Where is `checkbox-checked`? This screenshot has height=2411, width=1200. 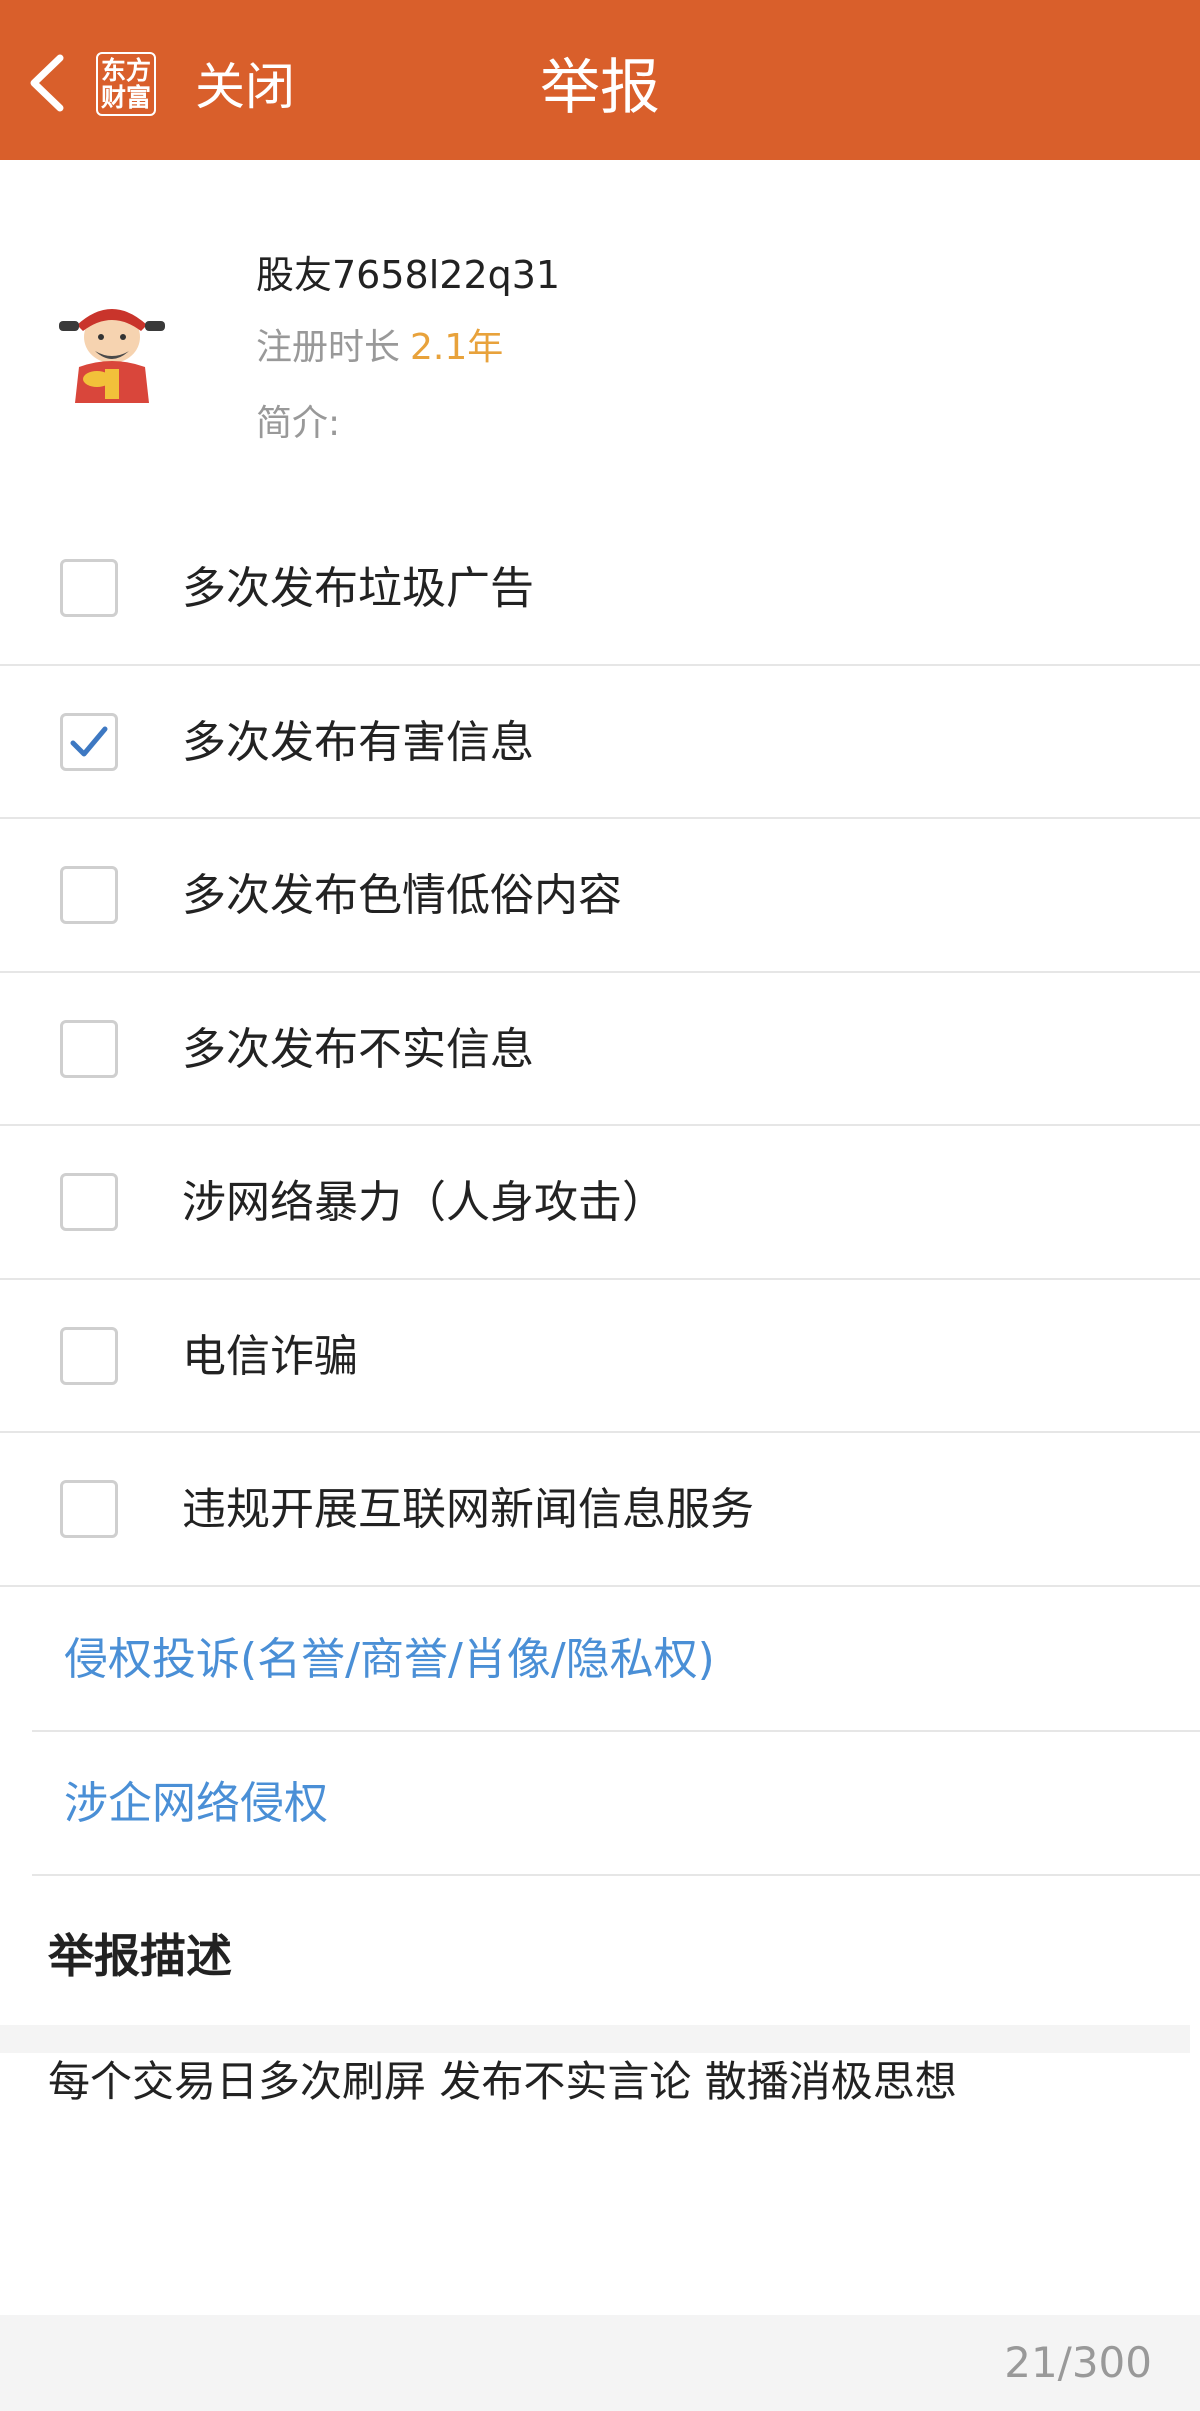
checkbox-checked is located at coordinates (89, 741).